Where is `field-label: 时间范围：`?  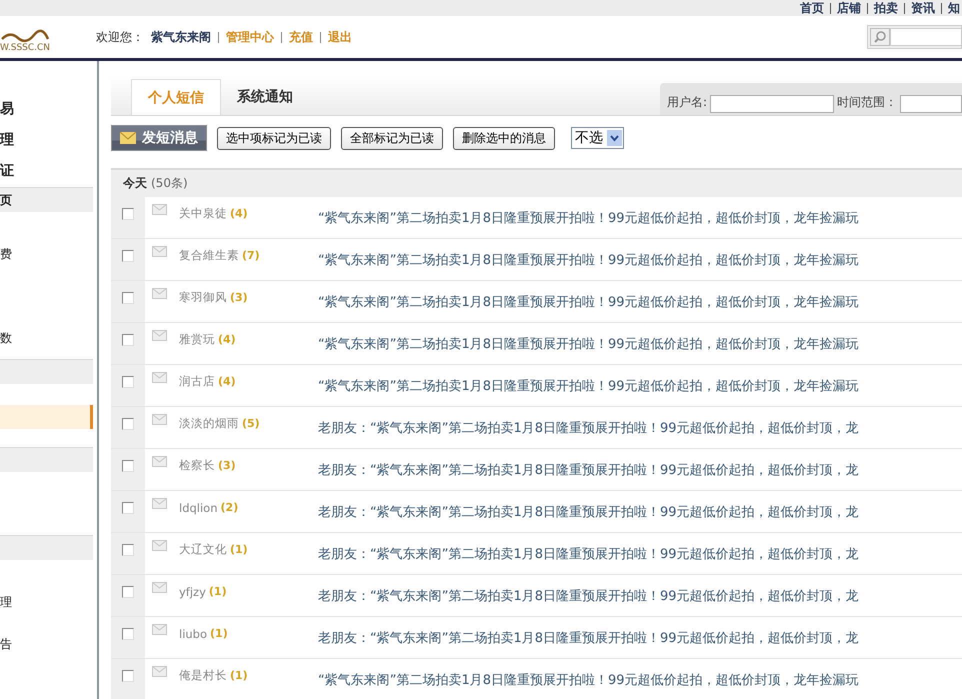
field-label: 时间范围： is located at coordinates (867, 102).